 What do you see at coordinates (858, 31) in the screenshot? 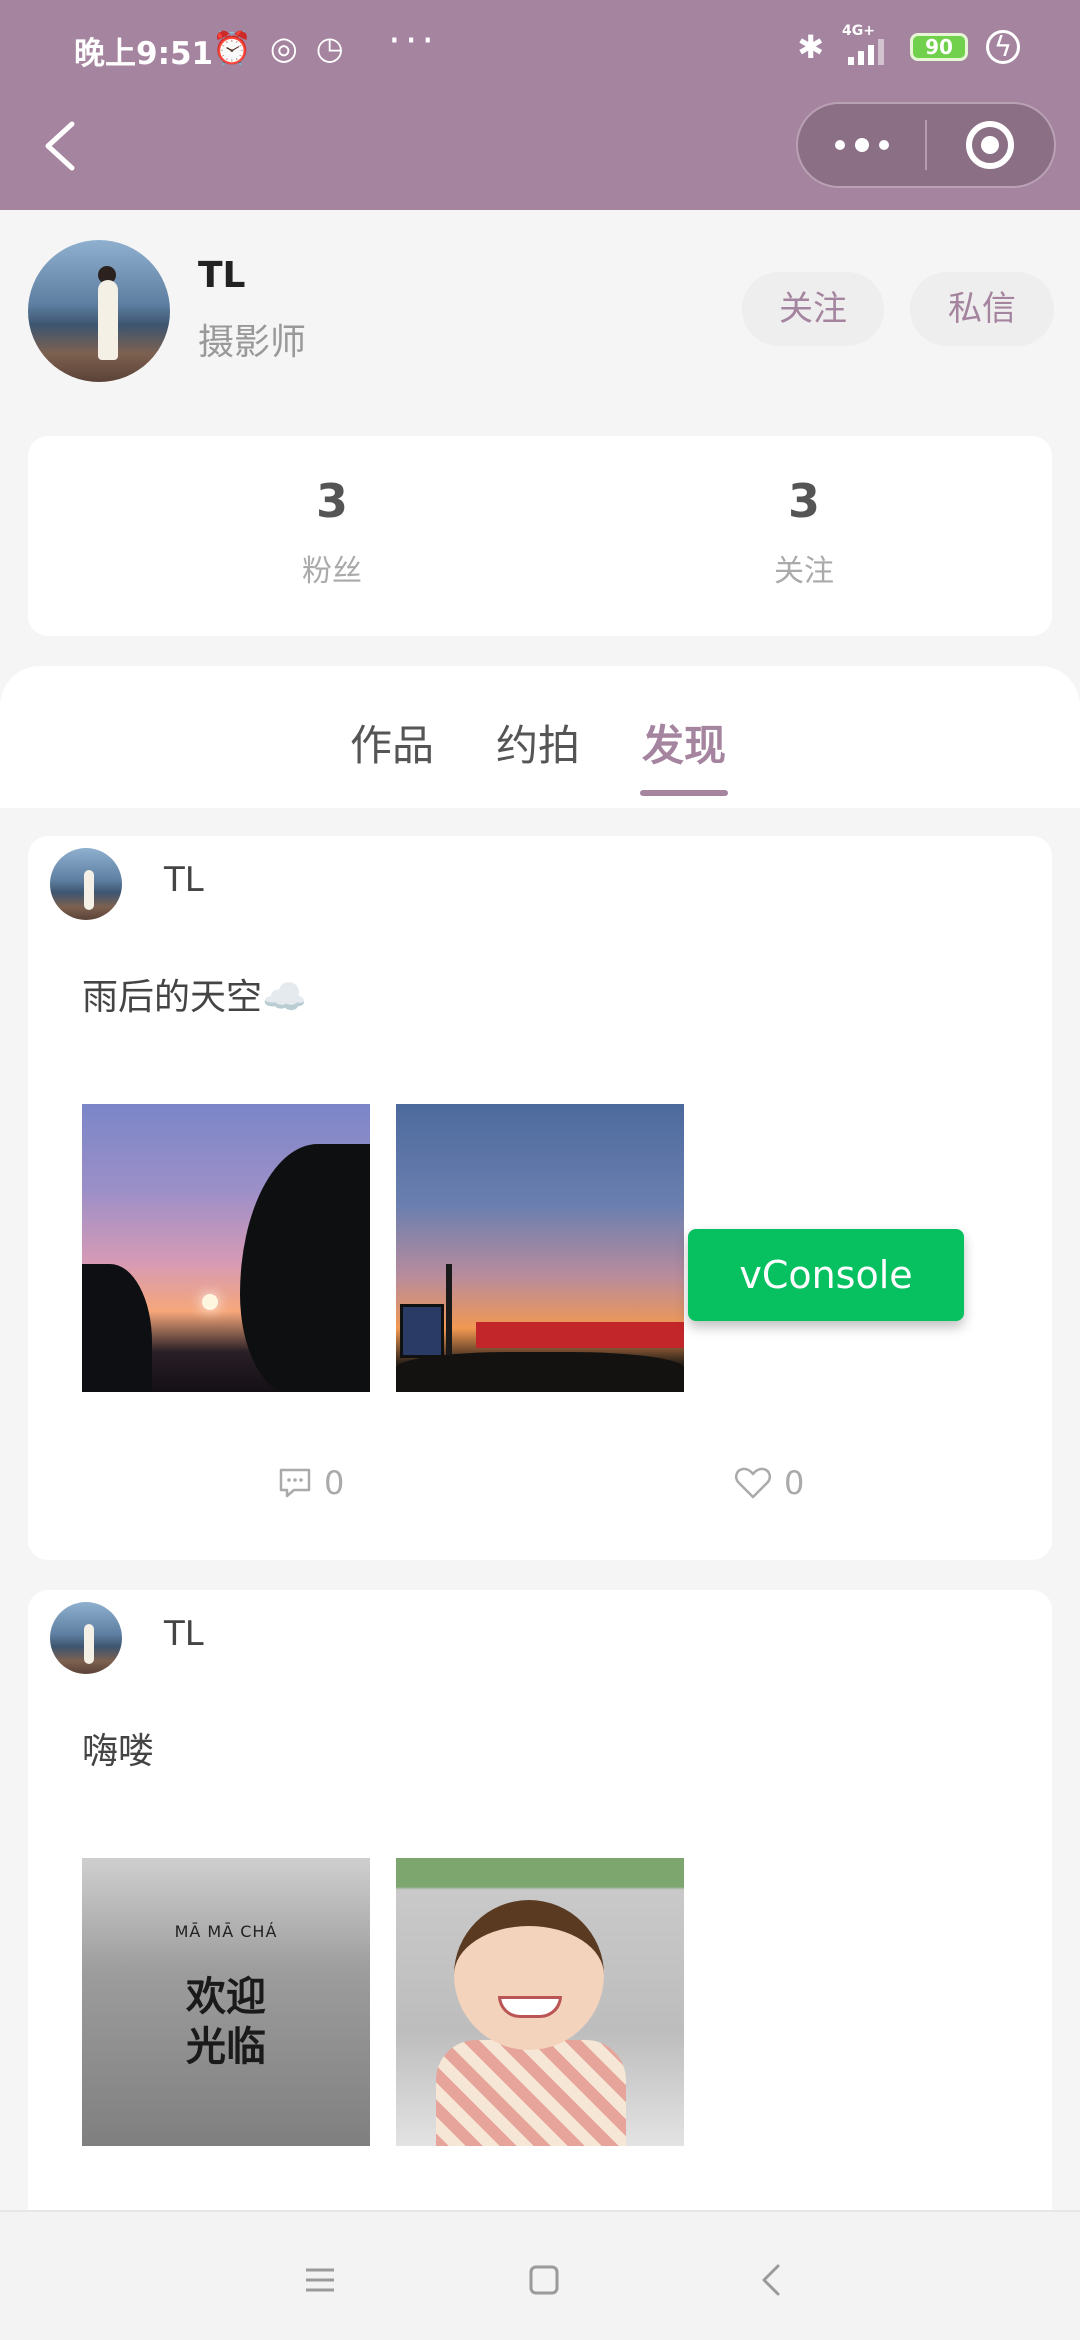
I see `network-label: 4G+` at bounding box center [858, 31].